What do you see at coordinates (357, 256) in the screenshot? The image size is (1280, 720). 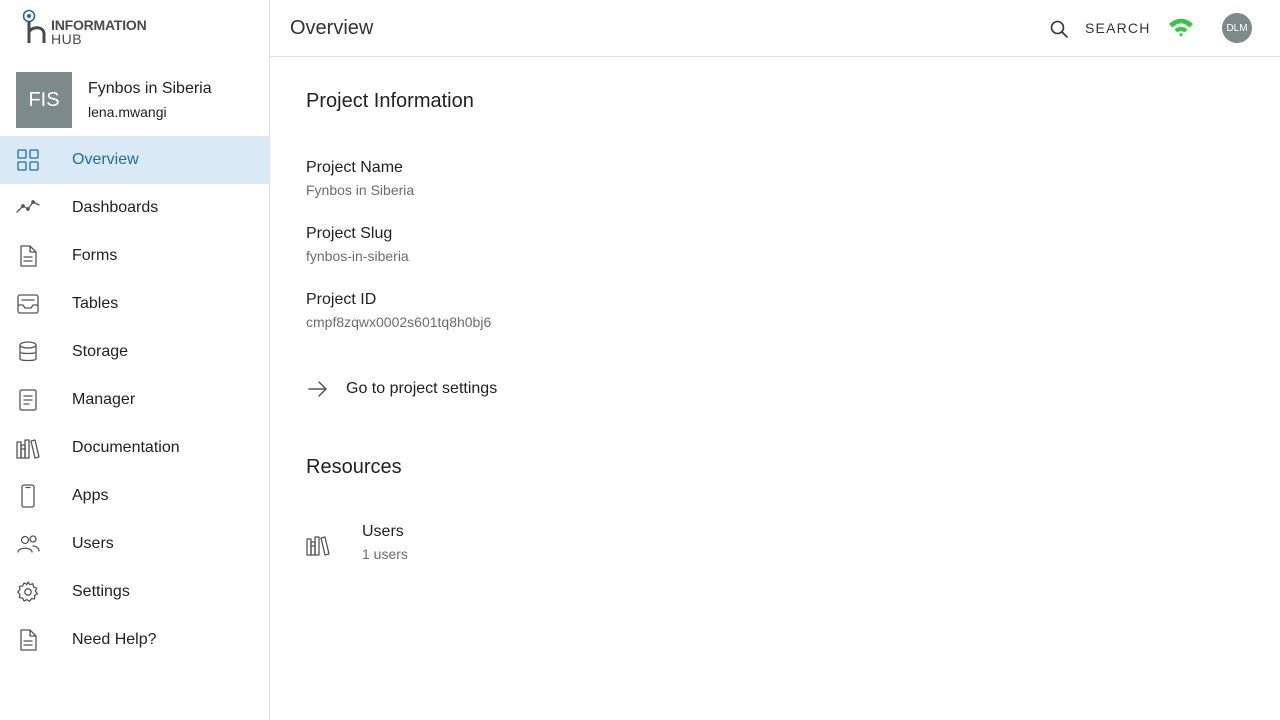 I see `project-slug-value: fynbos-in-siberia` at bounding box center [357, 256].